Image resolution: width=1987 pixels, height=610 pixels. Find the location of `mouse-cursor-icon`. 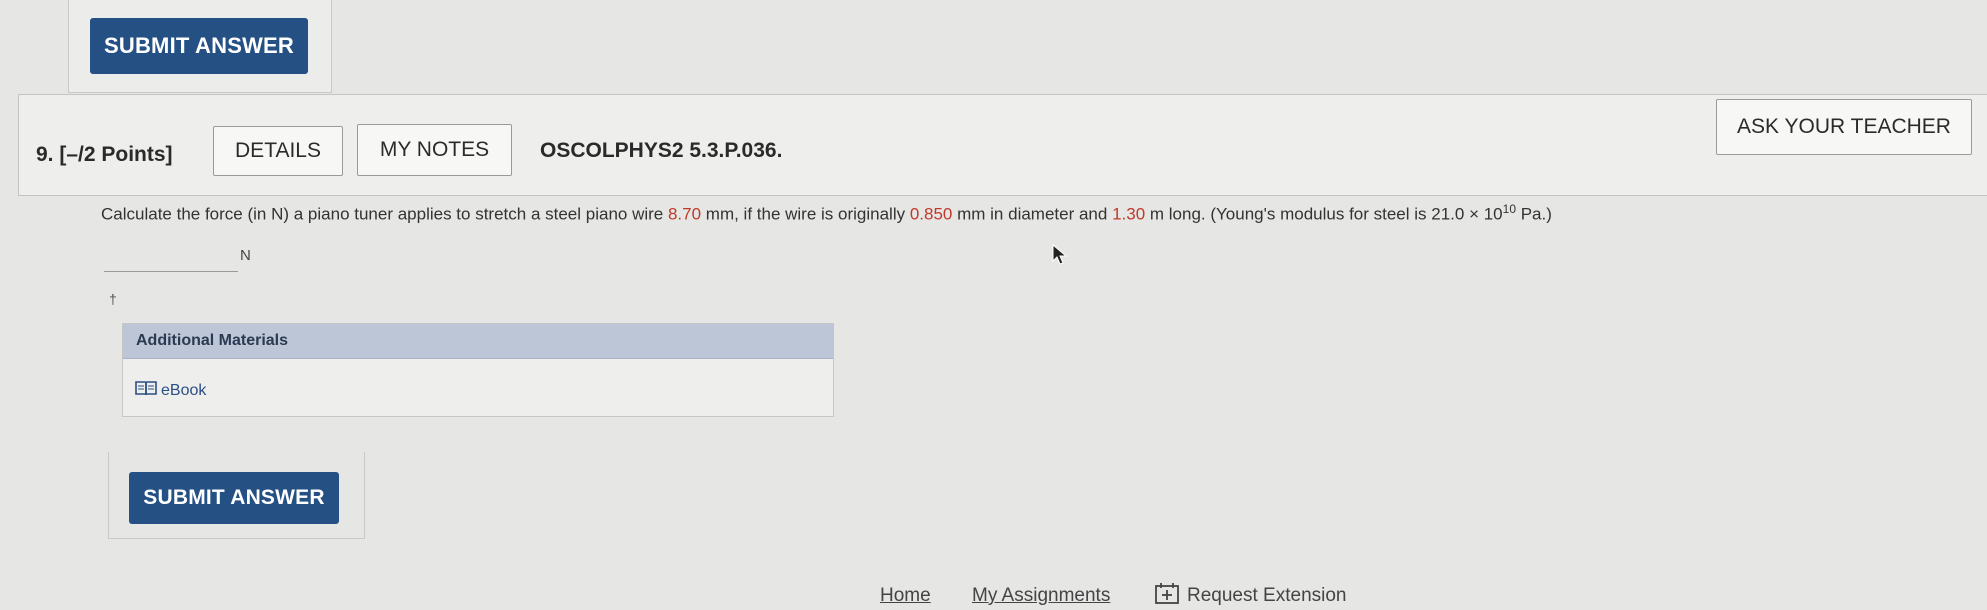

mouse-cursor-icon is located at coordinates (1060, 257).